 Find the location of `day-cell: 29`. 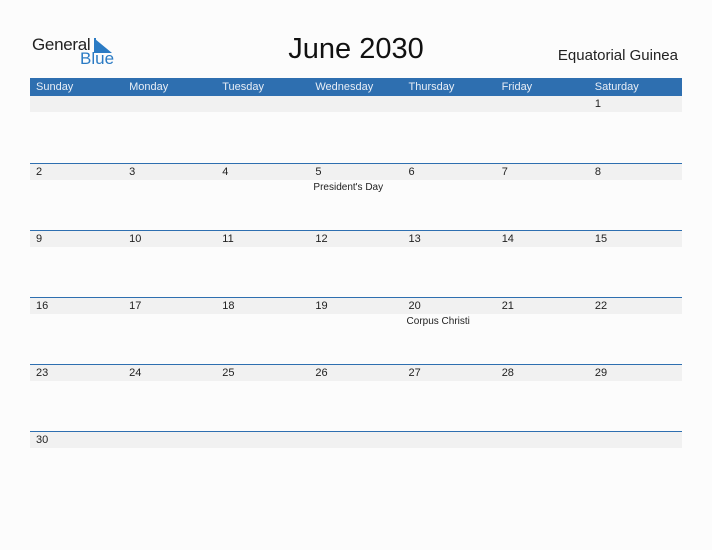

day-cell: 29 is located at coordinates (635, 398).